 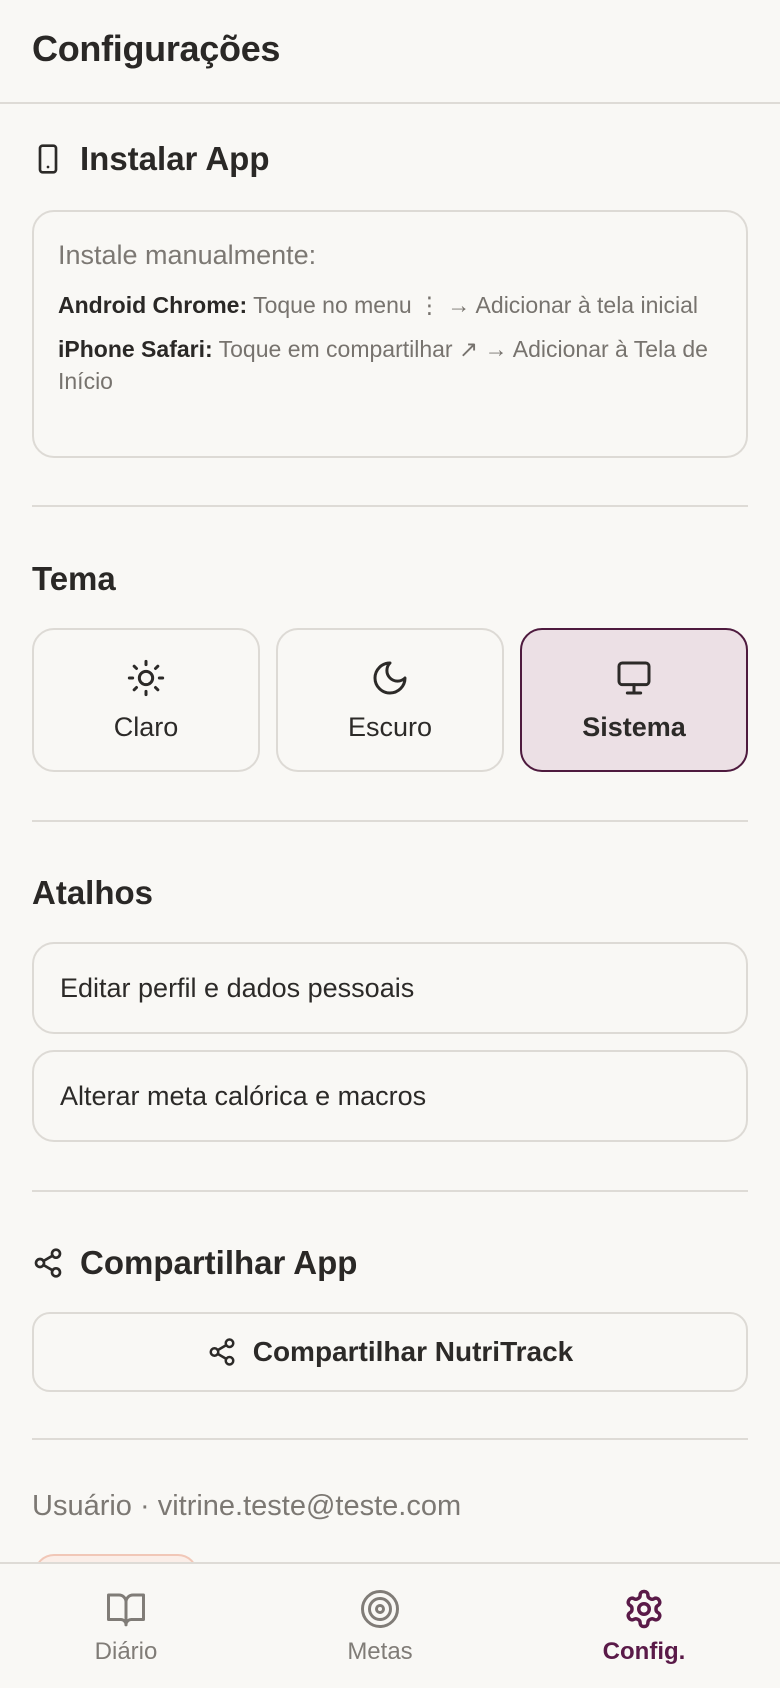 I want to click on shortcut-edit-profile: Editar perfil e dados pessoais, so click(x=390, y=988).